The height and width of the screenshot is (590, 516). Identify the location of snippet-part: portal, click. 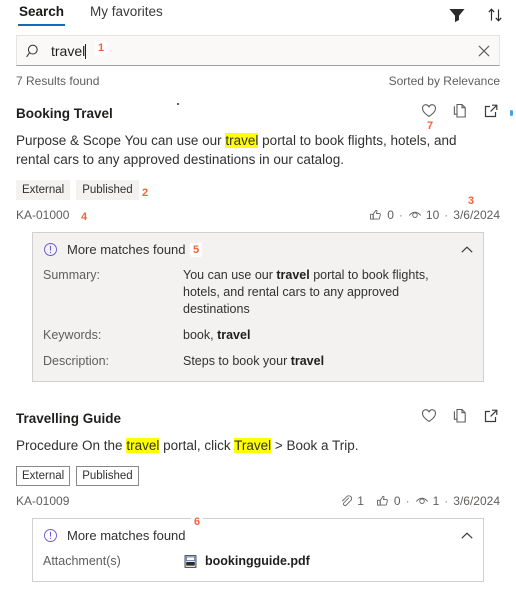
(197, 445).